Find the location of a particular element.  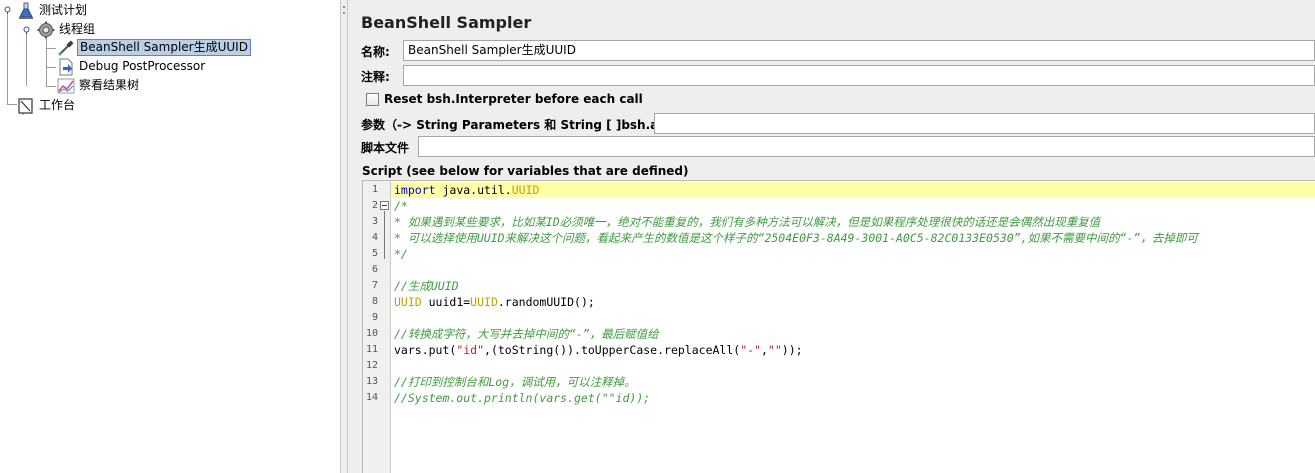

name-field: BeanShell Sampler生成UUID is located at coordinates (859, 50).